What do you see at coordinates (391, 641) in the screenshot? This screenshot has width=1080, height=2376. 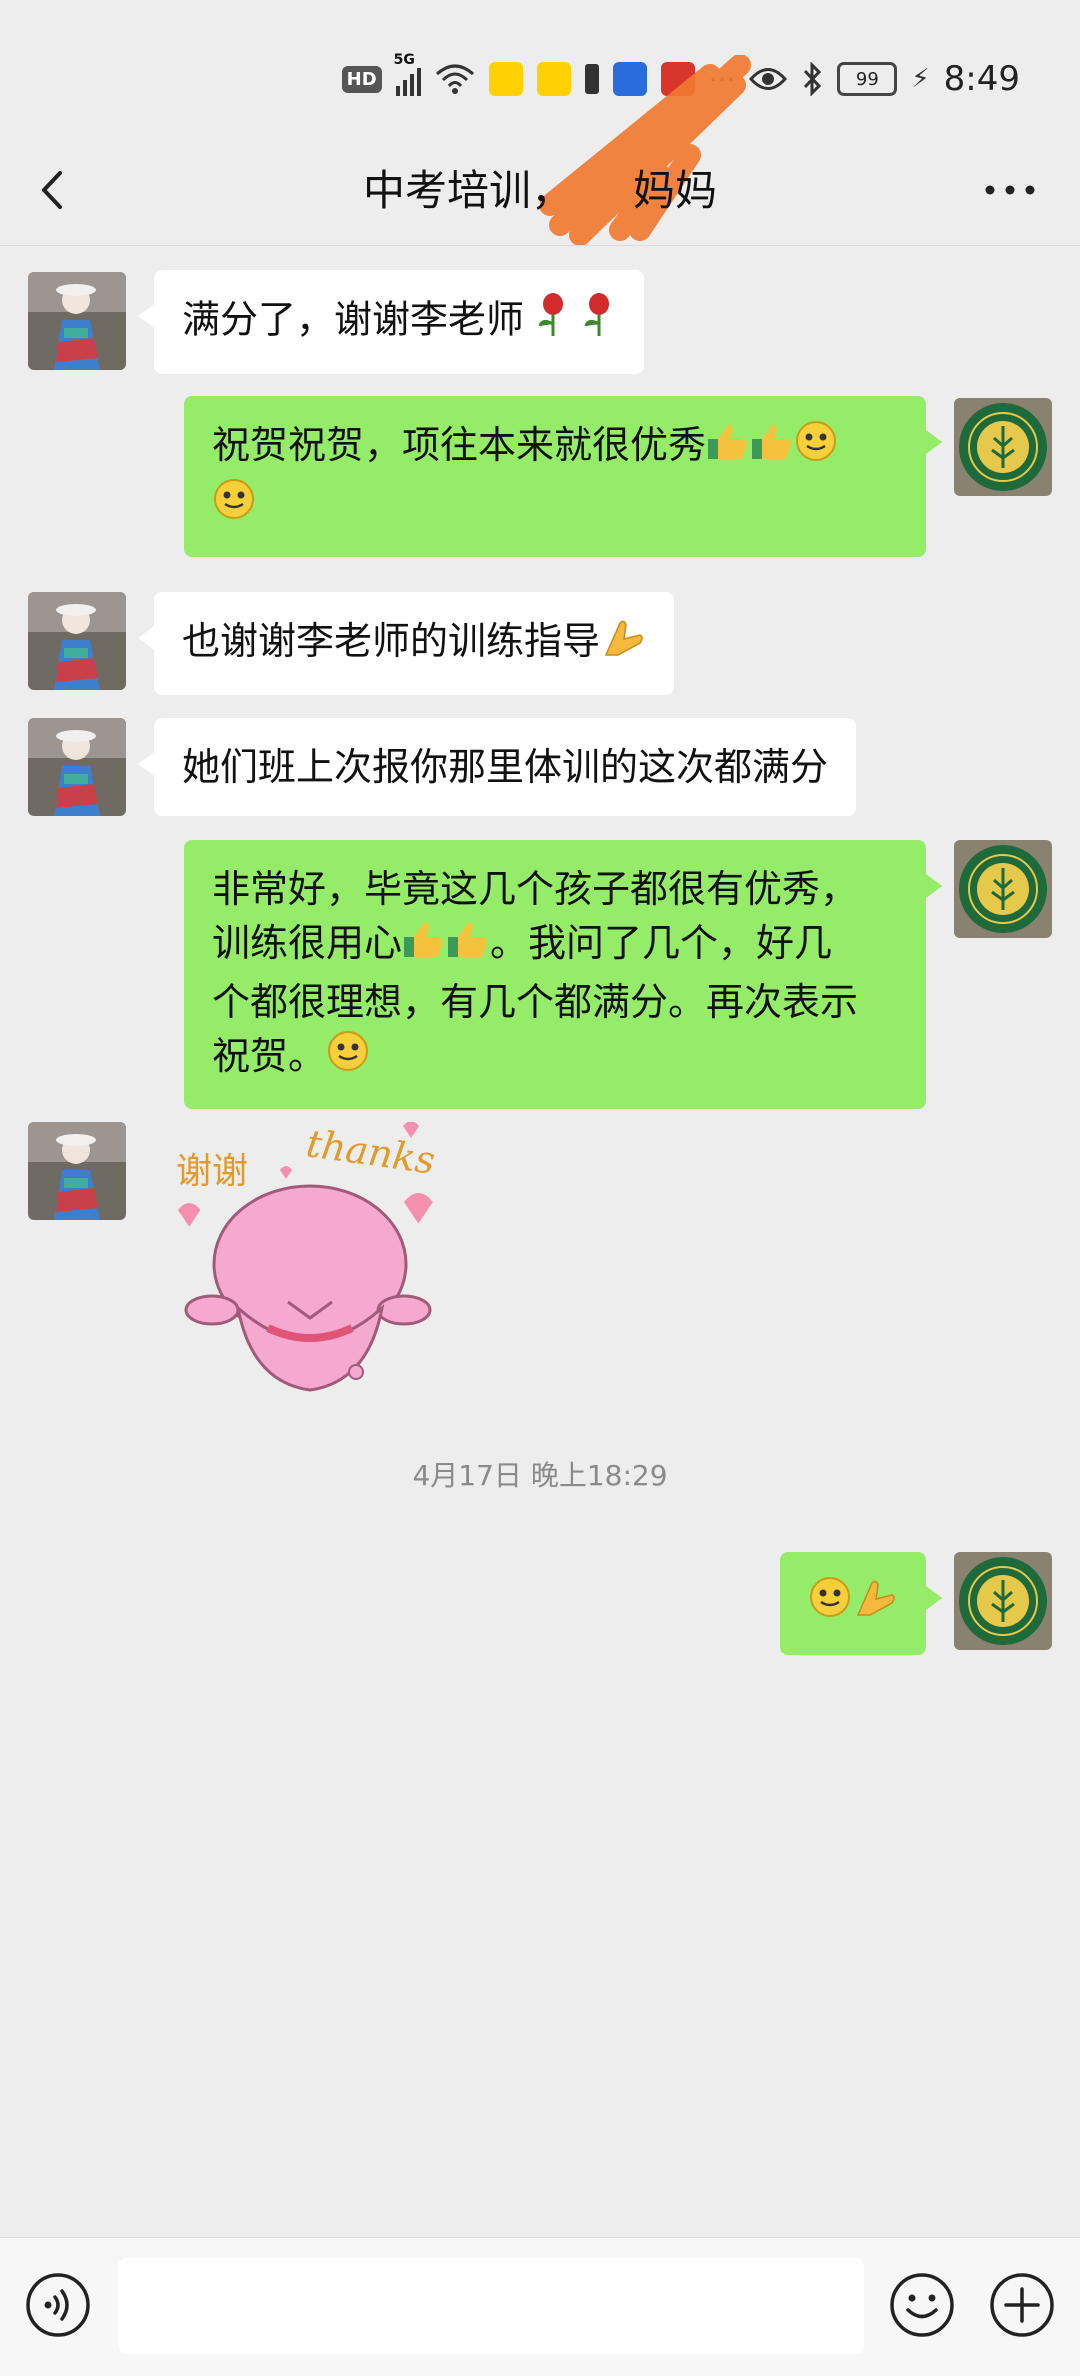 I see `message-text: 也谢谢李老师的训练指导` at bounding box center [391, 641].